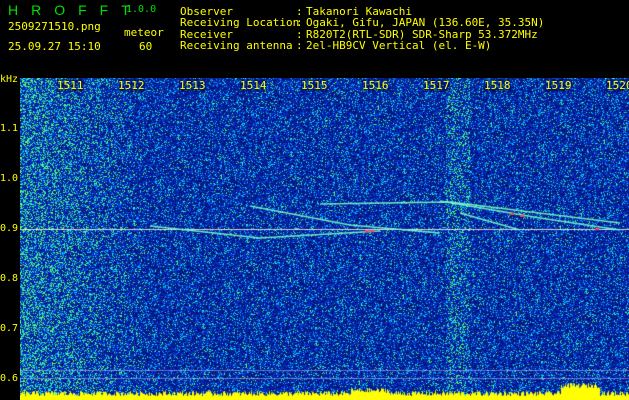 This screenshot has width=629, height=400. I want to click on datetime: 25.09.27 15:10, so click(54, 46).